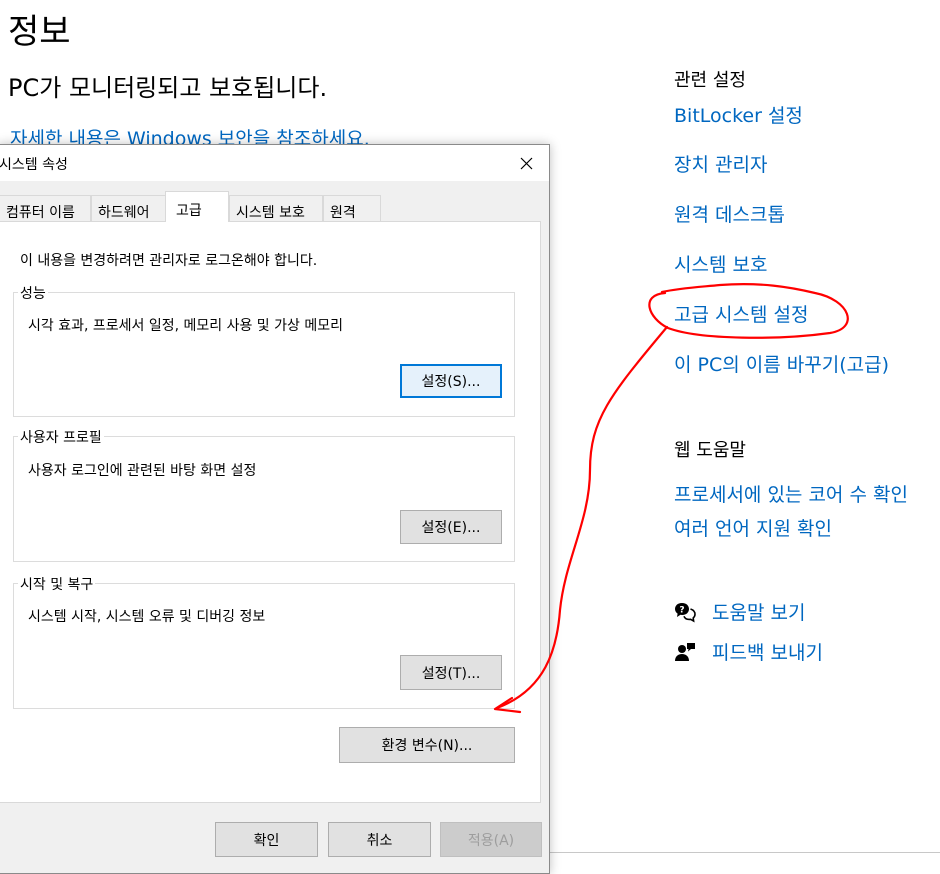 Image resolution: width=940 pixels, height=874 pixels. I want to click on close-icon, so click(526, 163).